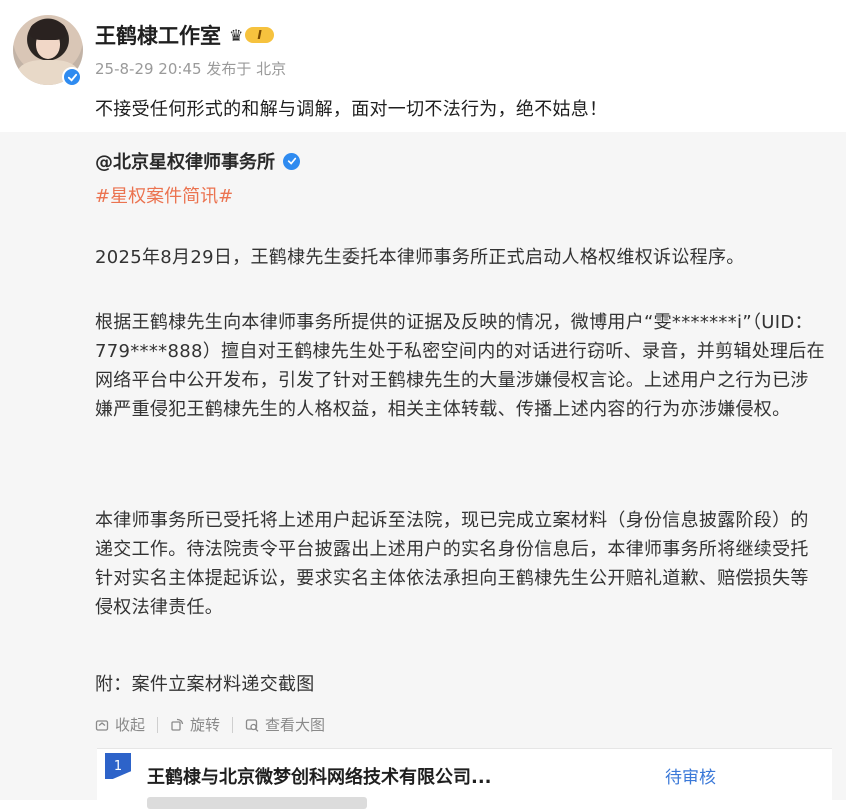  Describe the element at coordinates (420, 257) in the screenshot. I see `repost-paragraph: 2025年8月29日，王鹤棣先生委托本律师事务所正式启动人格权维权诉讼程序。` at that location.